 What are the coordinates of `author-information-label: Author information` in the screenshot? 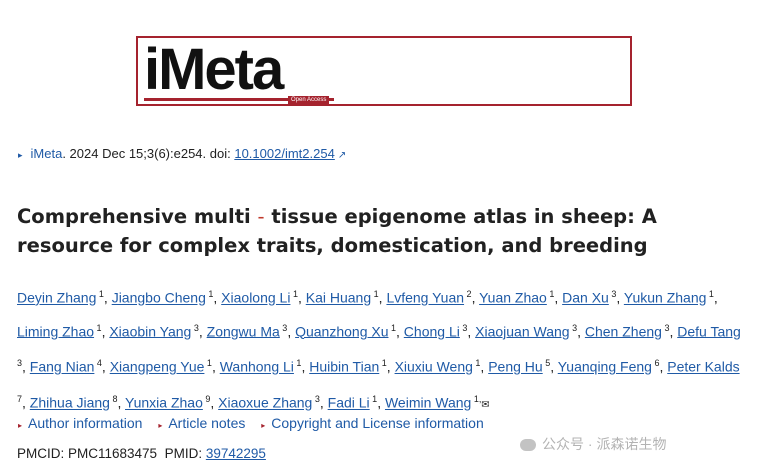 It's located at (85, 423).